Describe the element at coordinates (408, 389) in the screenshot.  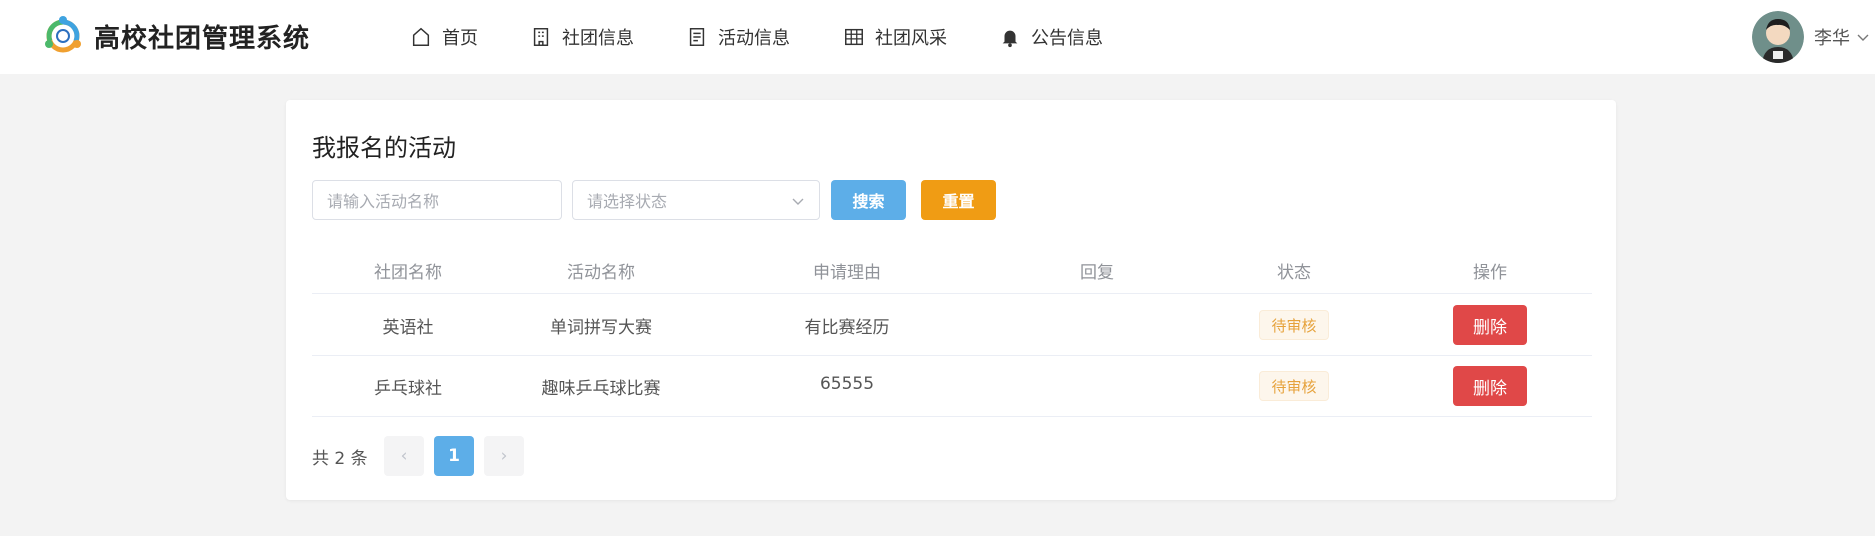
I see `cell-club: 乒乓球社` at that location.